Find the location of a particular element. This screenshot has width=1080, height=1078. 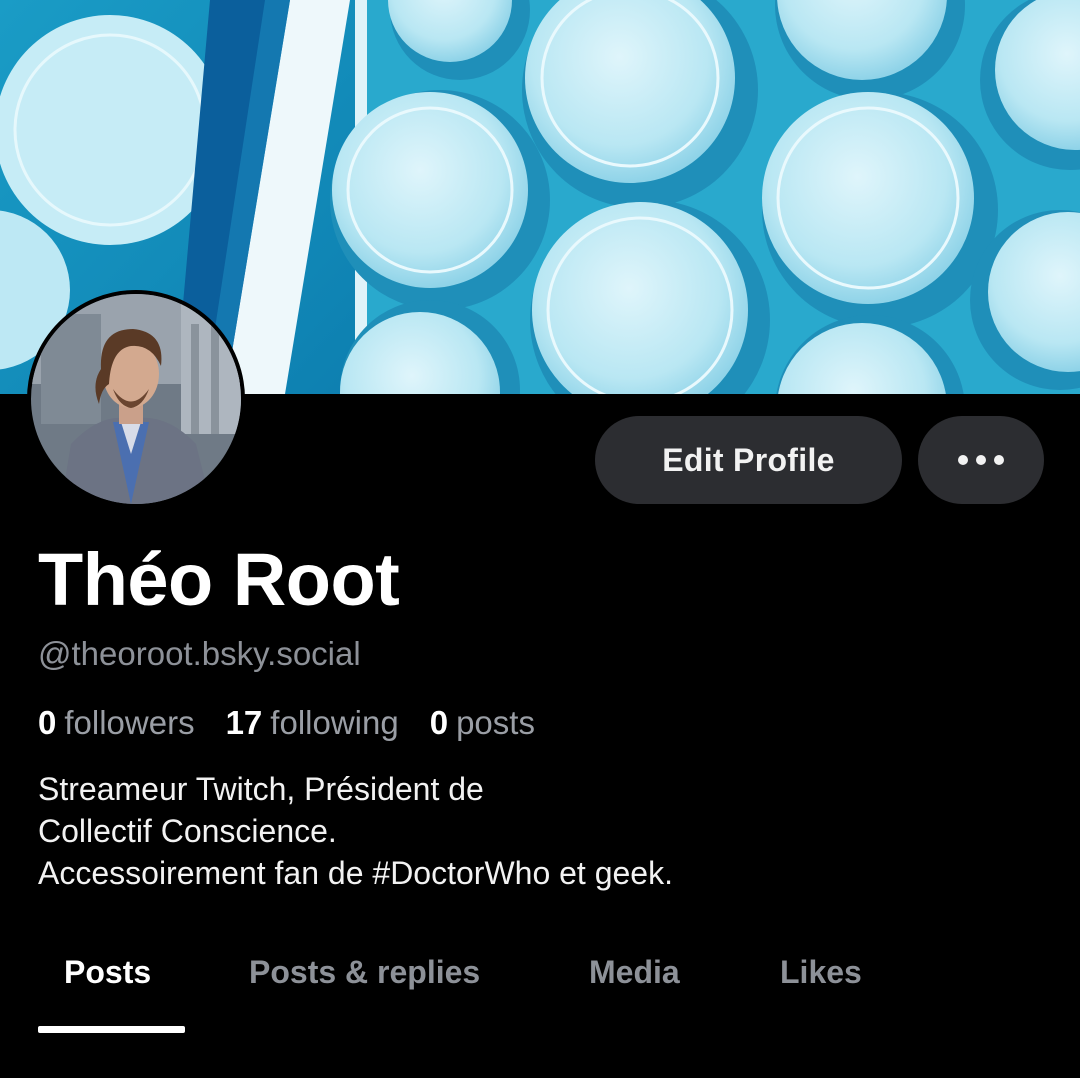

profile-tabs: Posts Posts & replies Media Likes is located at coordinates (540, 990).